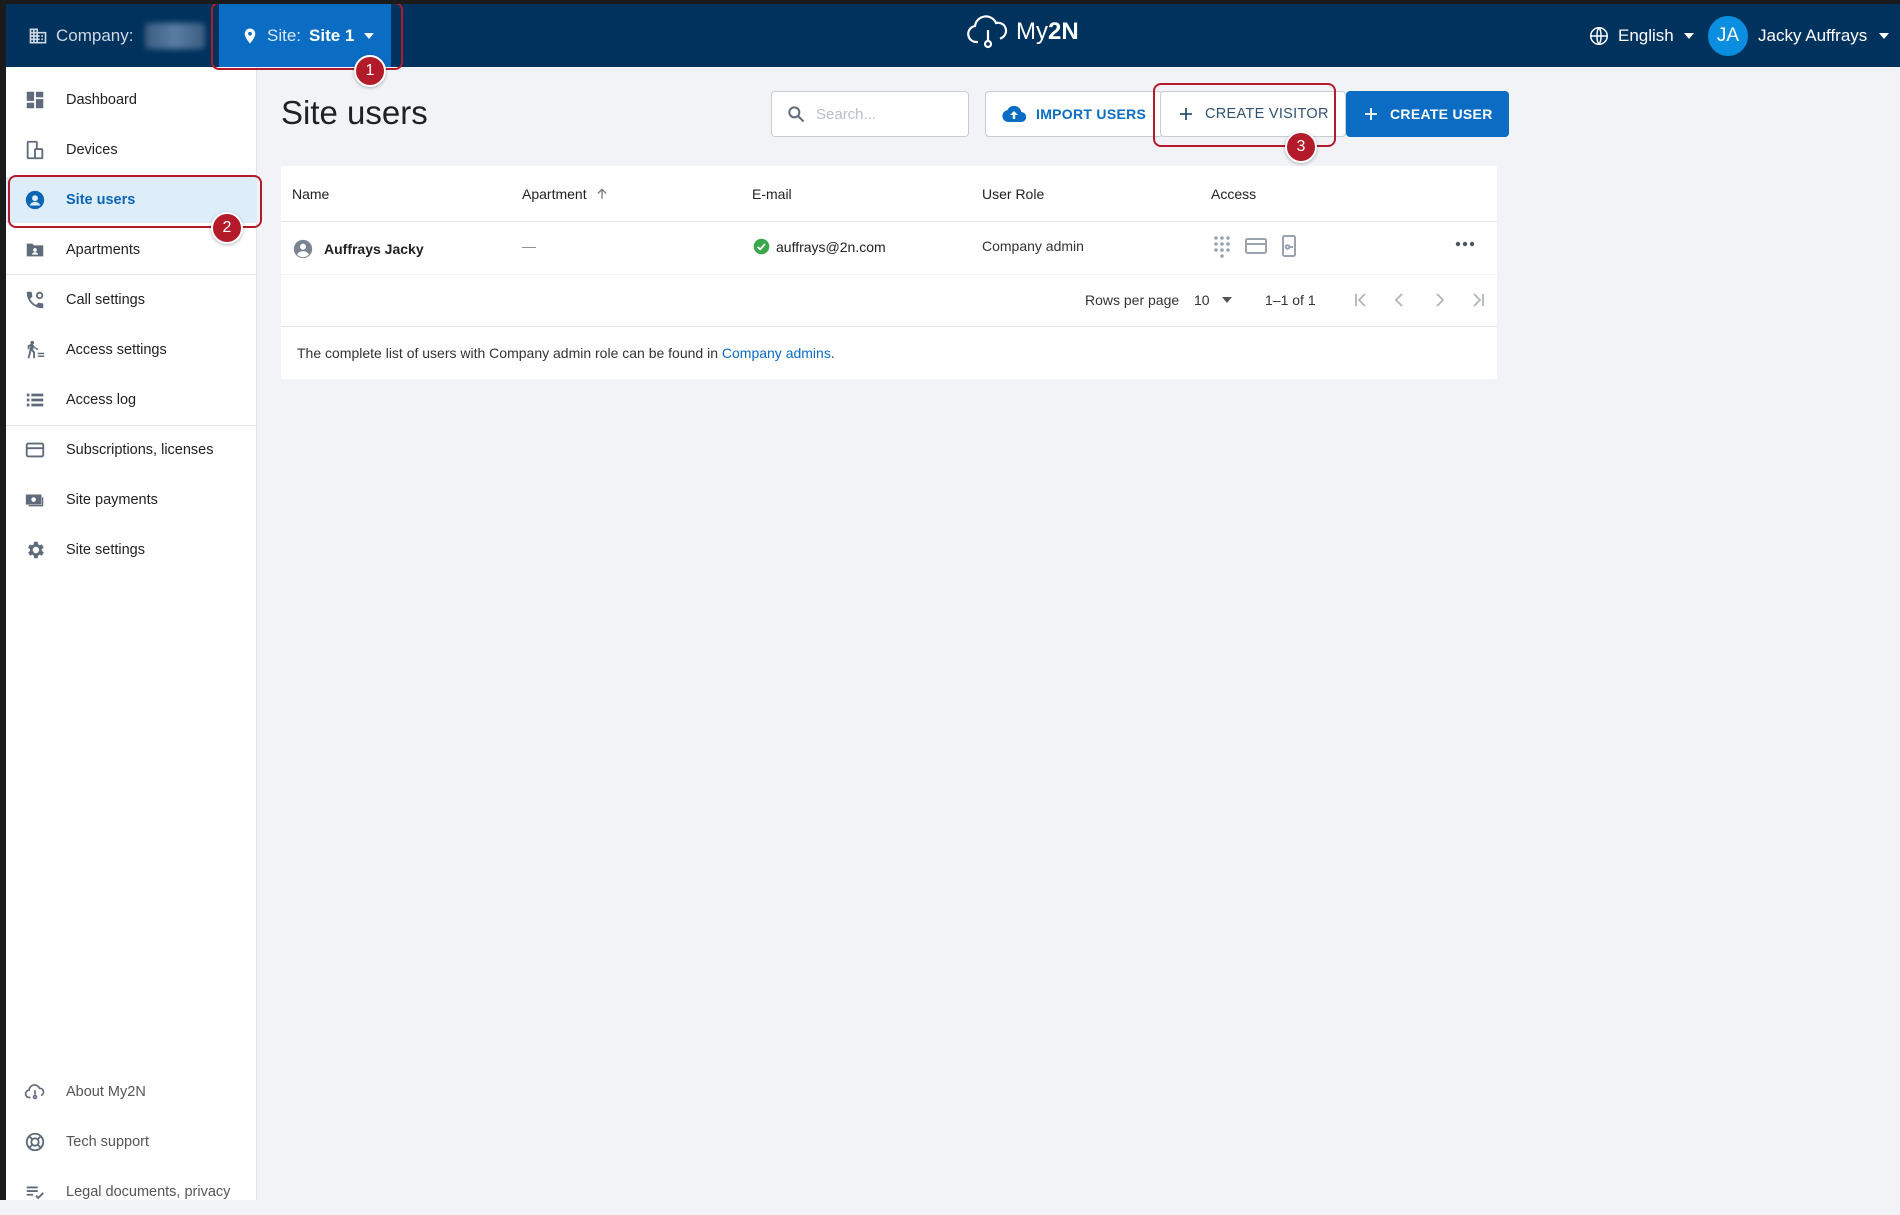 Image resolution: width=1900 pixels, height=1215 pixels. What do you see at coordinates (1400, 300) in the screenshot?
I see `prev-page-icon` at bounding box center [1400, 300].